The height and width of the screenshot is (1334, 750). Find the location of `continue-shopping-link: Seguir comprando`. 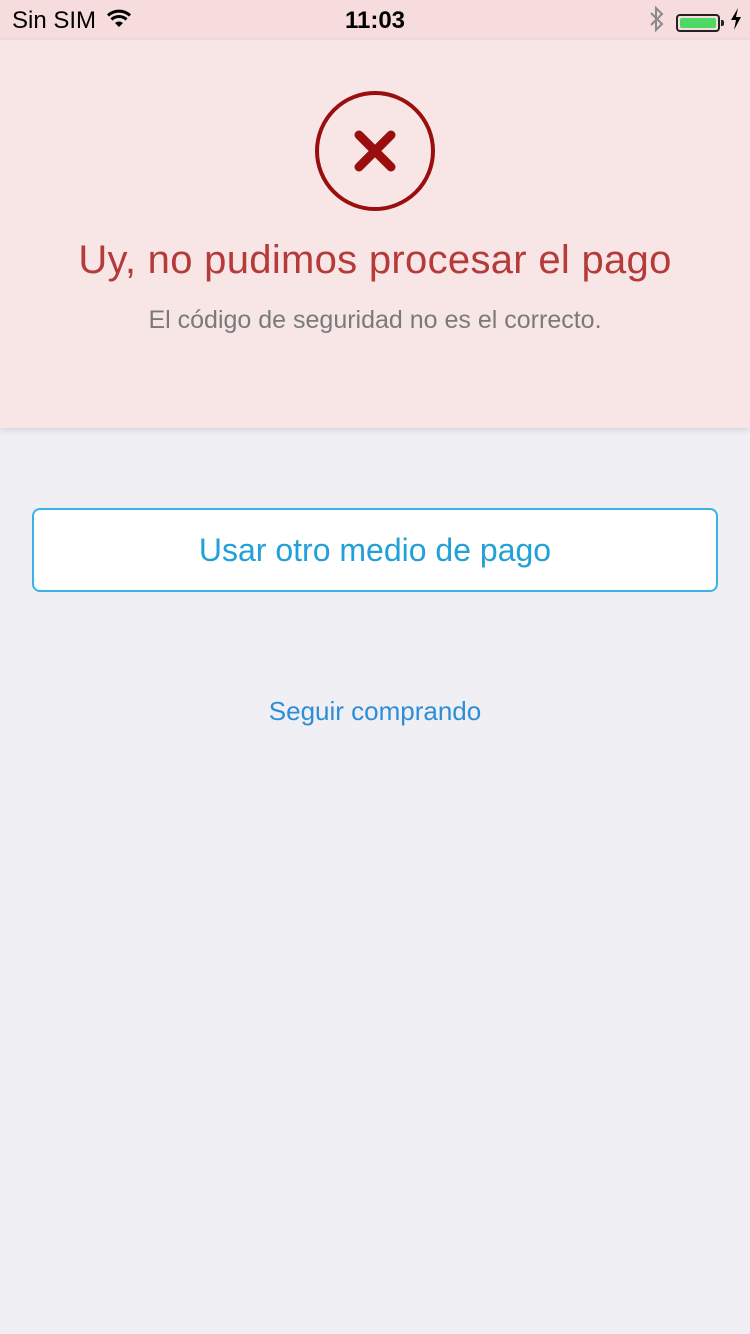

continue-shopping-link: Seguir comprando is located at coordinates (375, 711).